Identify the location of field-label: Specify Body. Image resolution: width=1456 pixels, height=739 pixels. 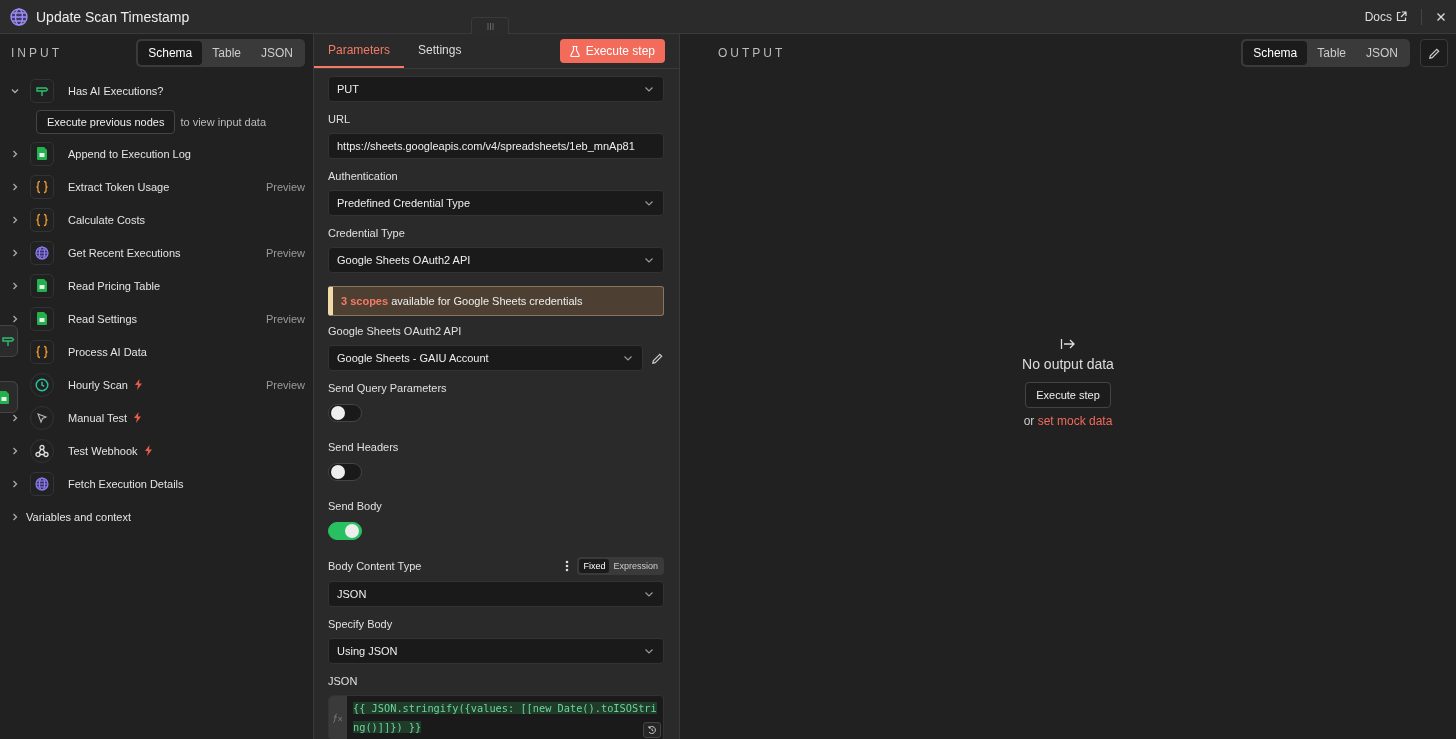
(361, 624).